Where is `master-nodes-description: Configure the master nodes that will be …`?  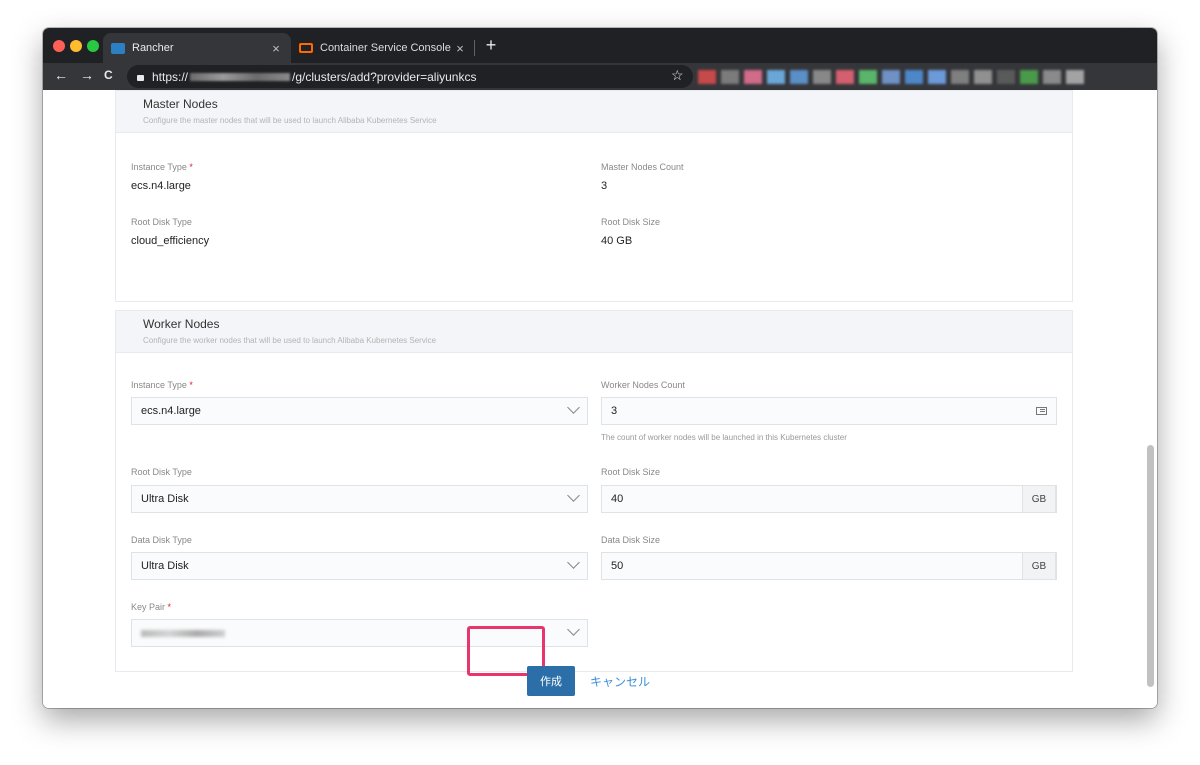 master-nodes-description: Configure the master nodes that will be … is located at coordinates (290, 120).